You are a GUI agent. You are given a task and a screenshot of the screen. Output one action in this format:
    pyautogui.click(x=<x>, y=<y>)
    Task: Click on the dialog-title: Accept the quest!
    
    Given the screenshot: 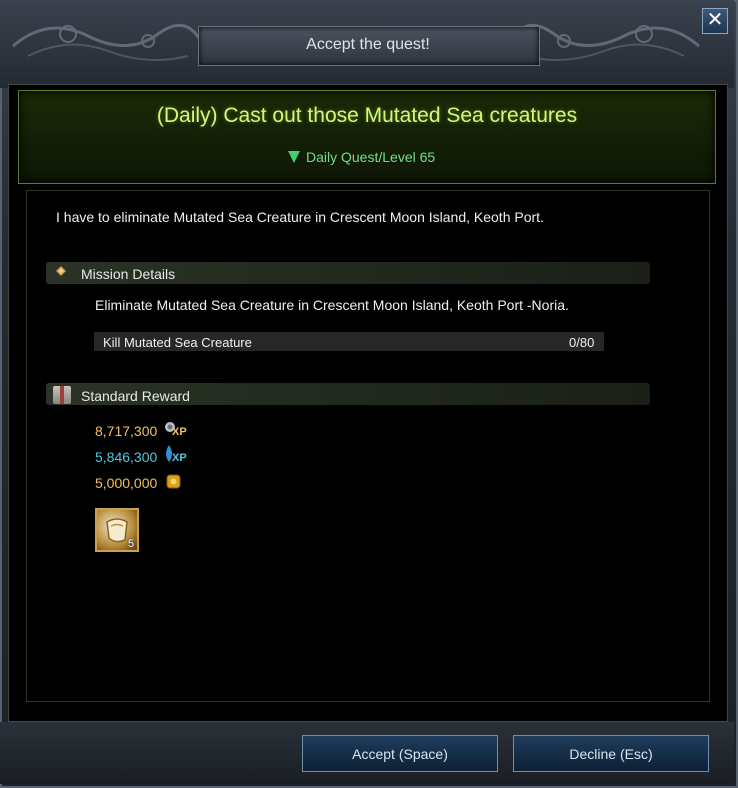 What is the action you would take?
    pyautogui.click(x=368, y=44)
    